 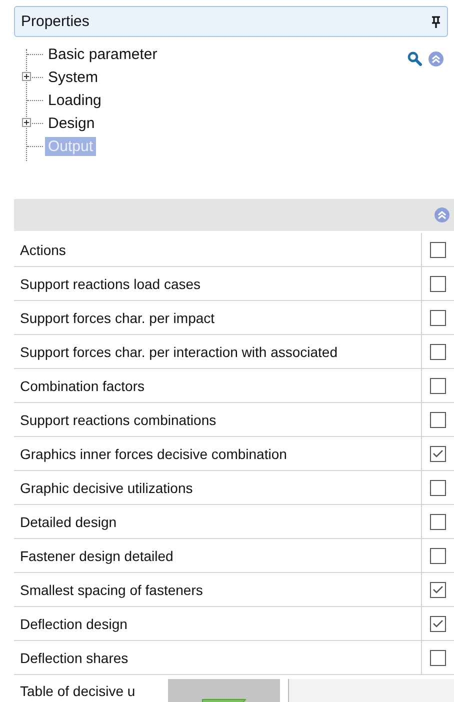 I want to click on option-label: Support forces char. per interaction with associated, so click(x=179, y=352).